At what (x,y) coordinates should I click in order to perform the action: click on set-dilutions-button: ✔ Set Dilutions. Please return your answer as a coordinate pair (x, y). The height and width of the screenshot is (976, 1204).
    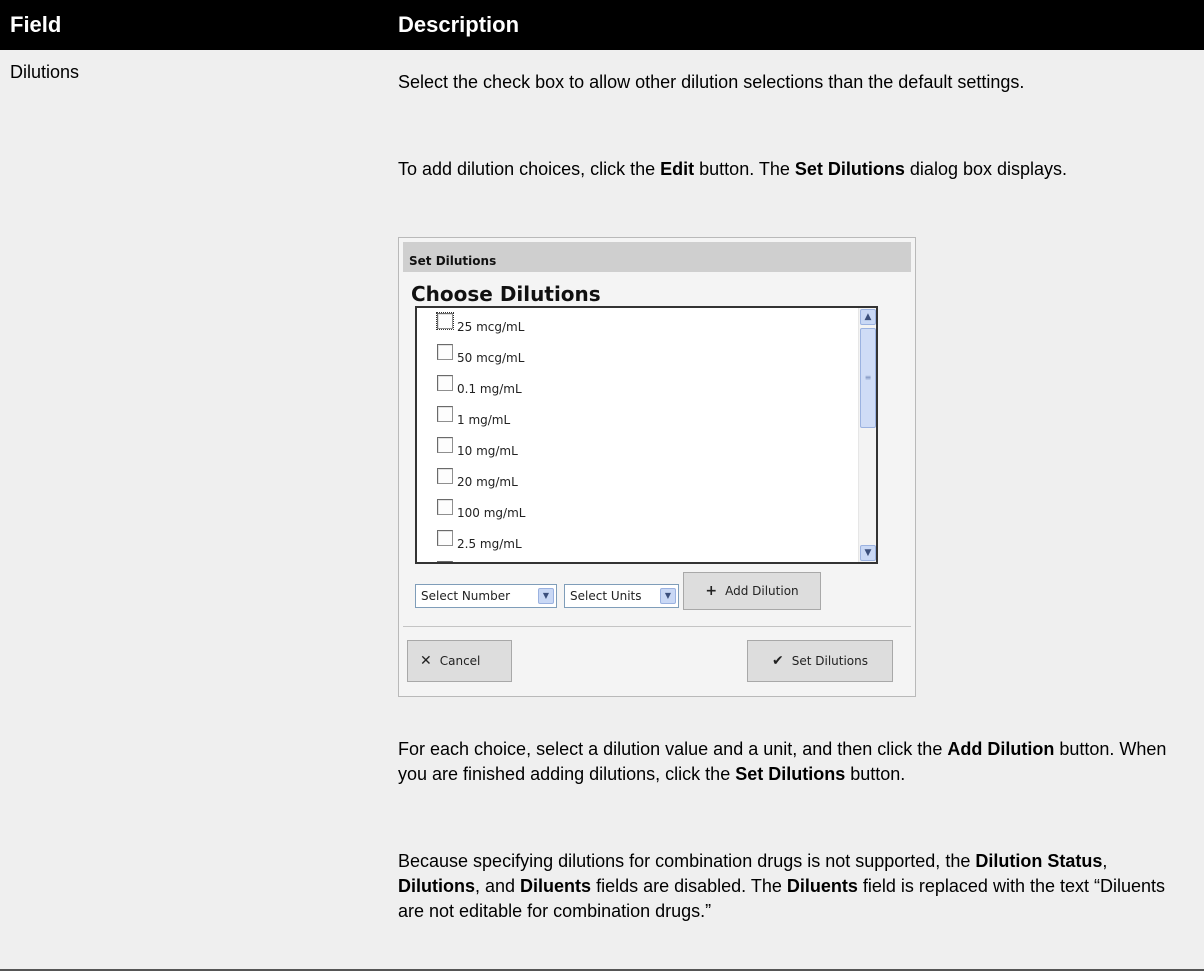
    Looking at the image, I should click on (820, 661).